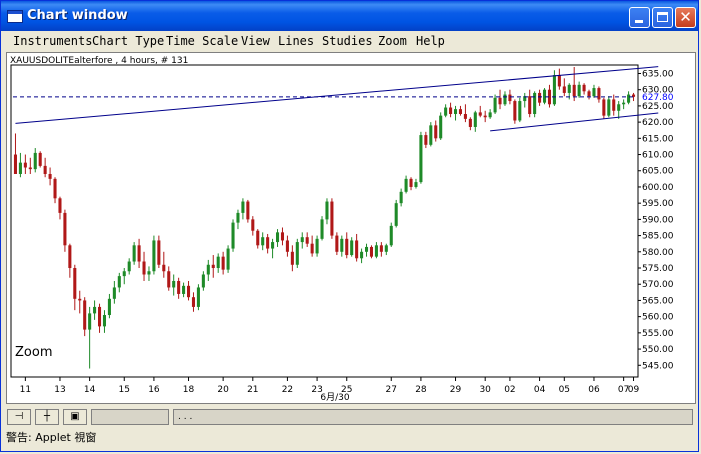 The width and height of the screenshot is (701, 454). What do you see at coordinates (47, 417) in the screenshot?
I see `line-tool-button: ┼` at bounding box center [47, 417].